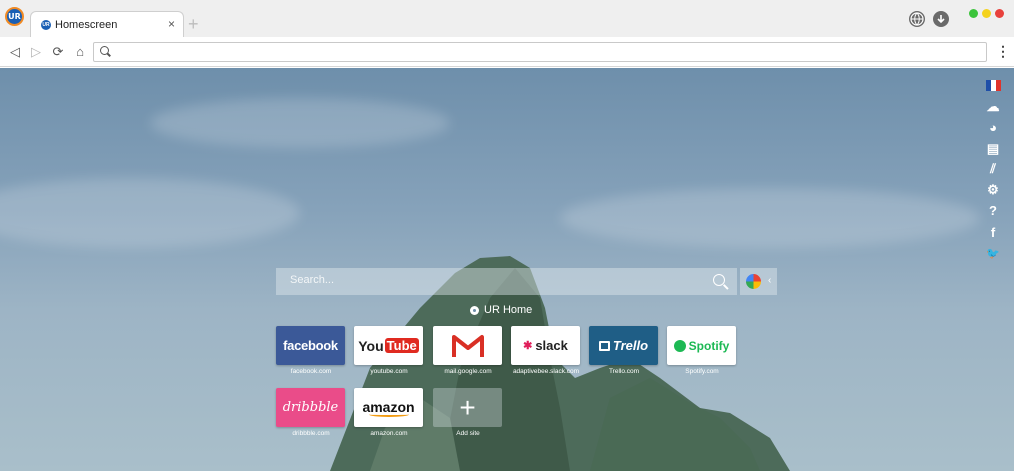  Describe the element at coordinates (993, 254) in the screenshot. I see `twitter-icon: 🐦` at that location.